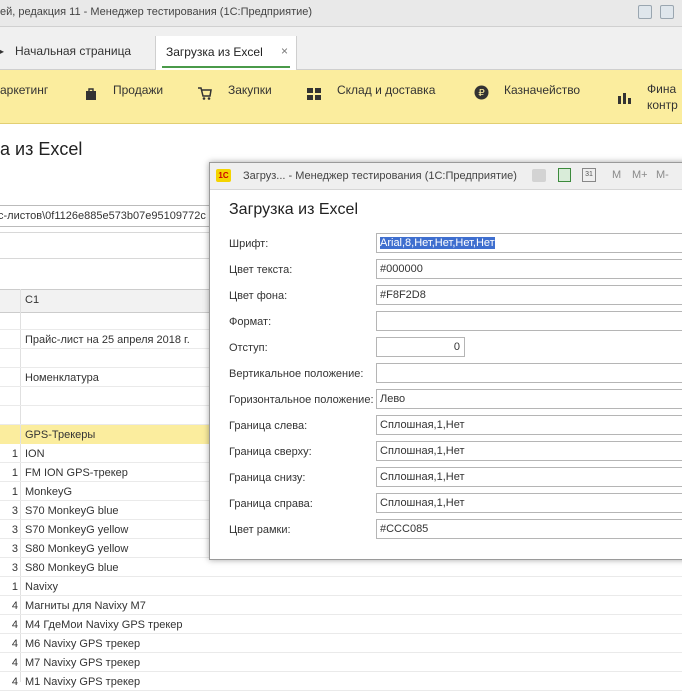 This screenshot has height=691, width=682. I want to click on cell: Прайс-лист на 25 апреля 2018 г., so click(107, 340).